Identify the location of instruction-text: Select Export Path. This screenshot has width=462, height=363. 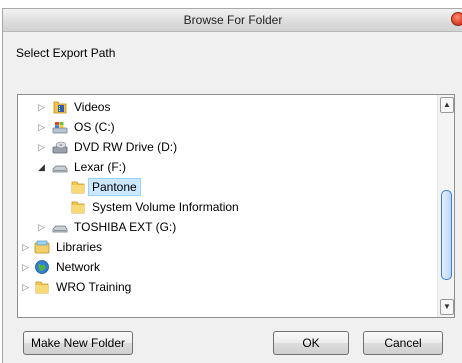
(66, 53).